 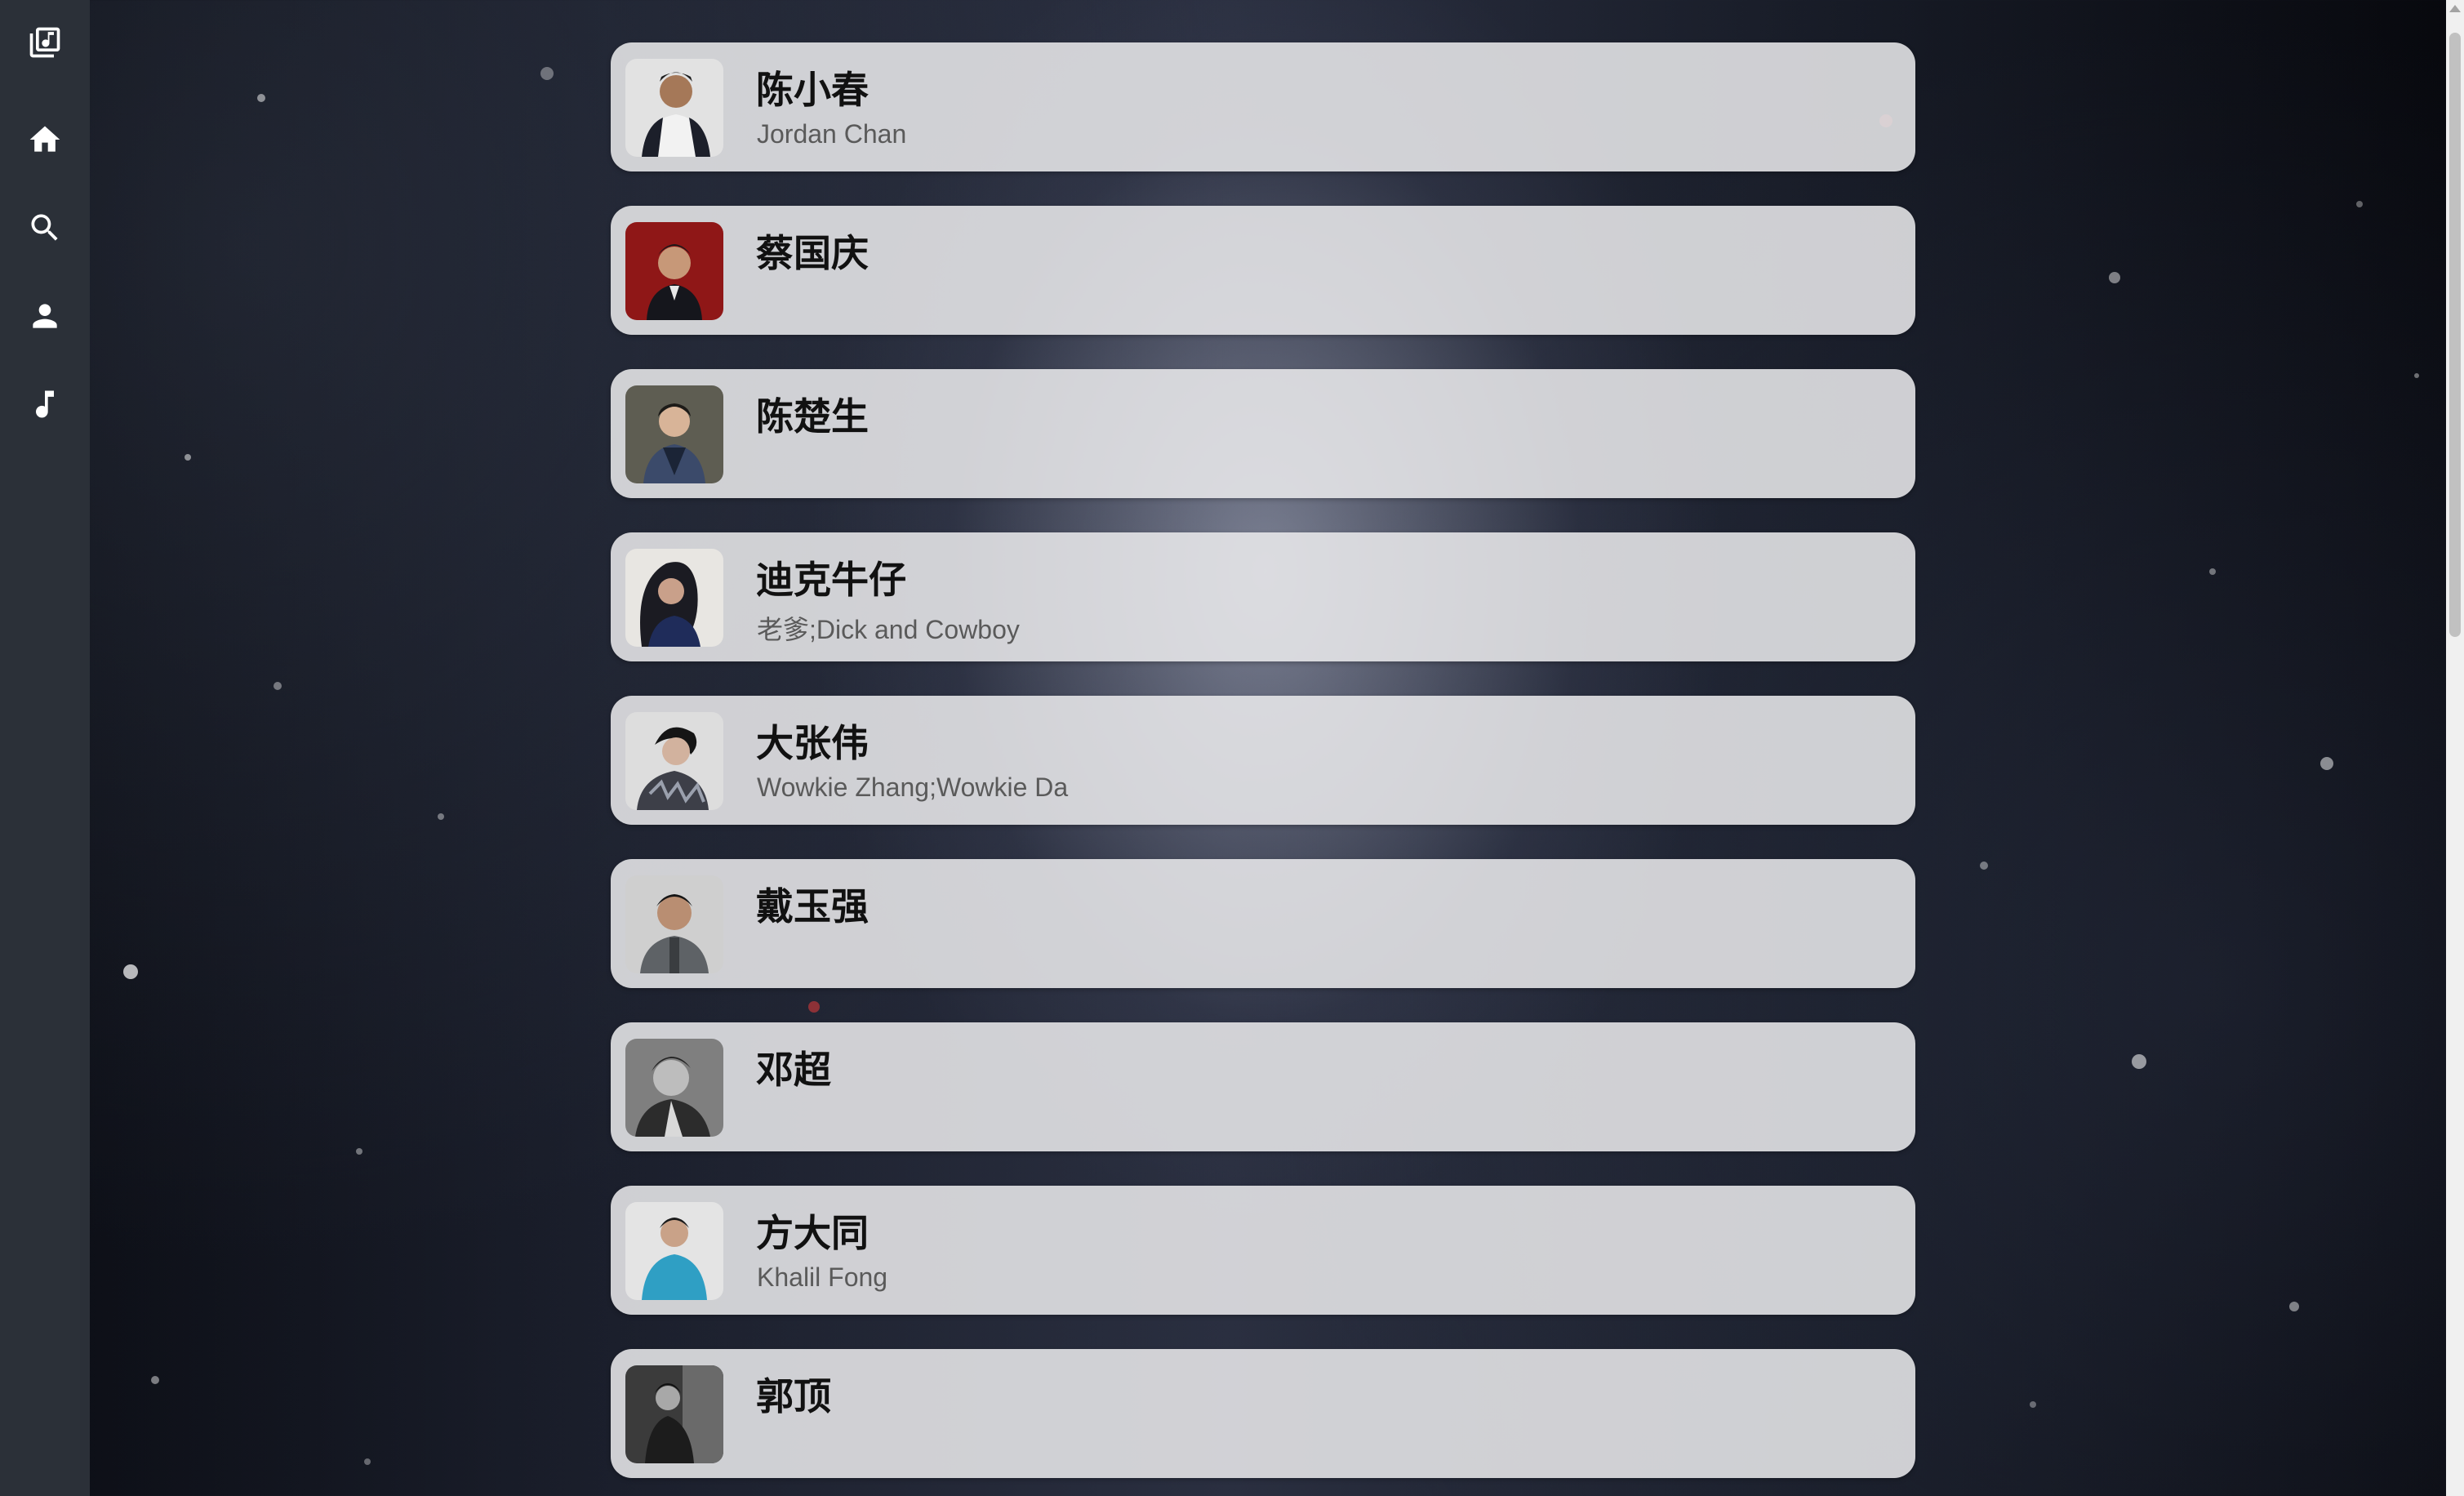 What do you see at coordinates (1263, 596) in the screenshot?
I see `artist-card: 迪克牛仔 老爹;Dick and Cowboy` at bounding box center [1263, 596].